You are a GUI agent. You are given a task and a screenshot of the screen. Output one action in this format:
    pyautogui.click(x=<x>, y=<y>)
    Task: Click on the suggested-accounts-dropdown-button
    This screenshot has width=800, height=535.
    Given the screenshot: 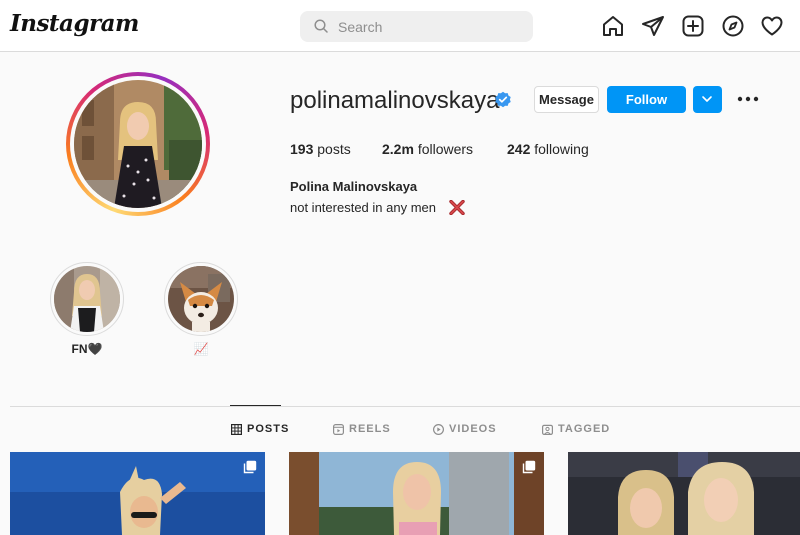 What is the action you would take?
    pyautogui.click(x=707, y=99)
    